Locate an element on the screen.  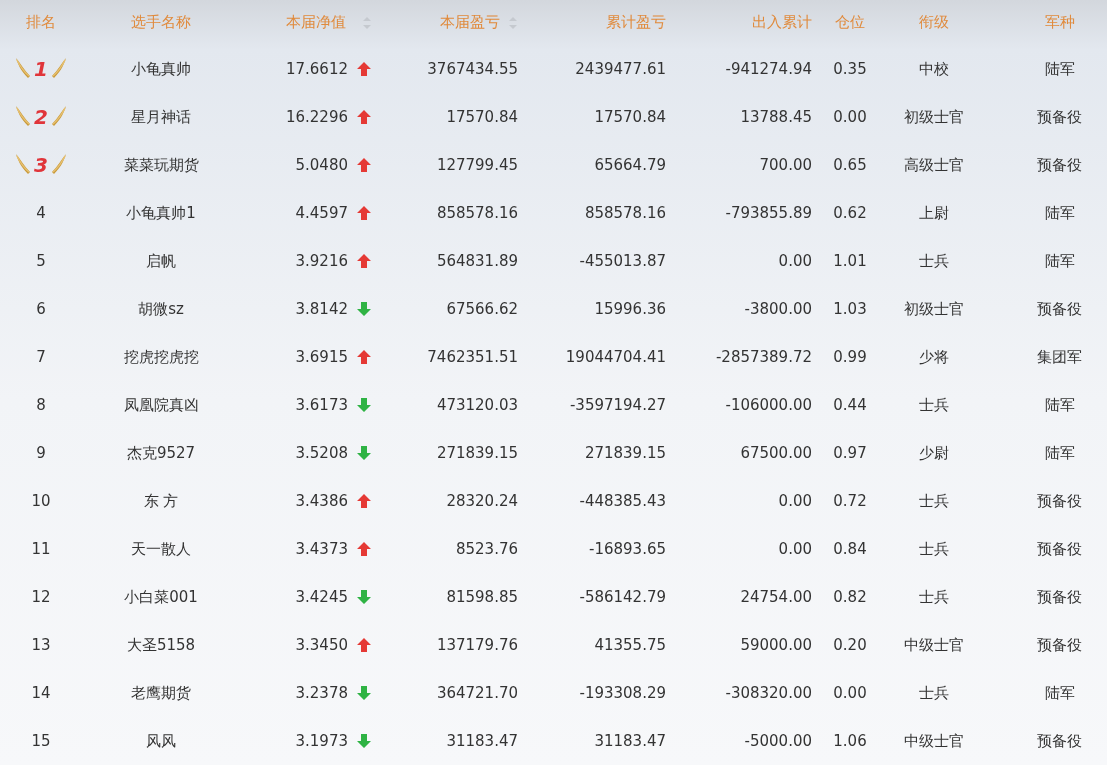
column-header: 选手名称 is located at coordinates (161, 22).